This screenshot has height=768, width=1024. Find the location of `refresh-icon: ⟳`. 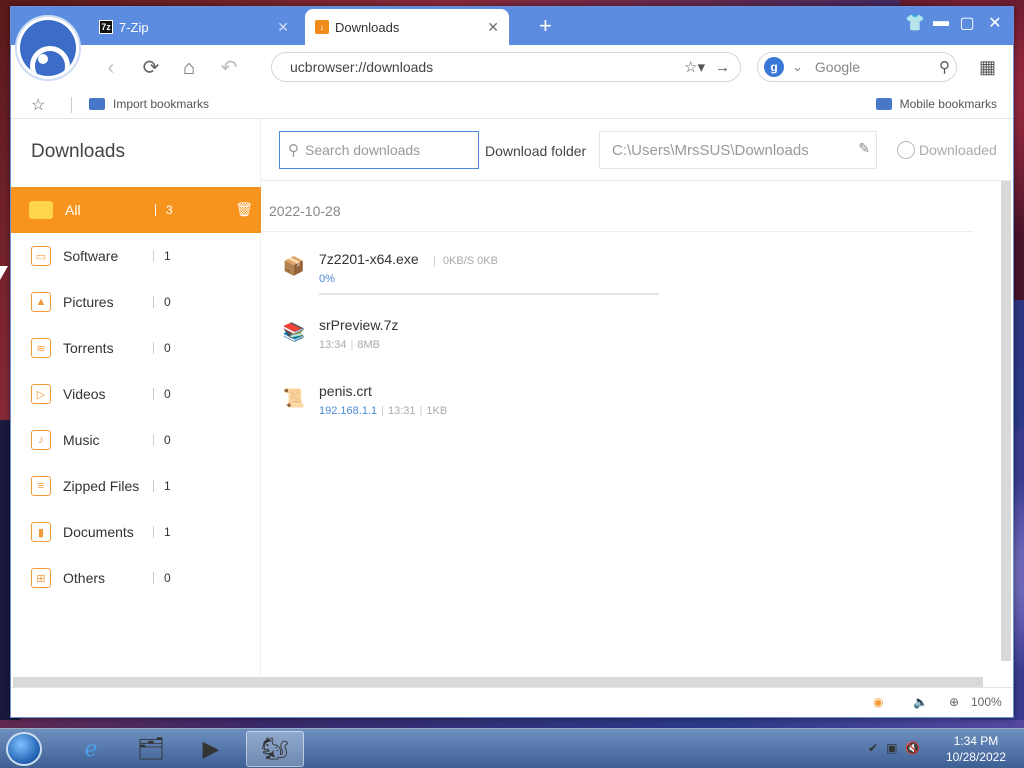

refresh-icon: ⟳ is located at coordinates (151, 69).